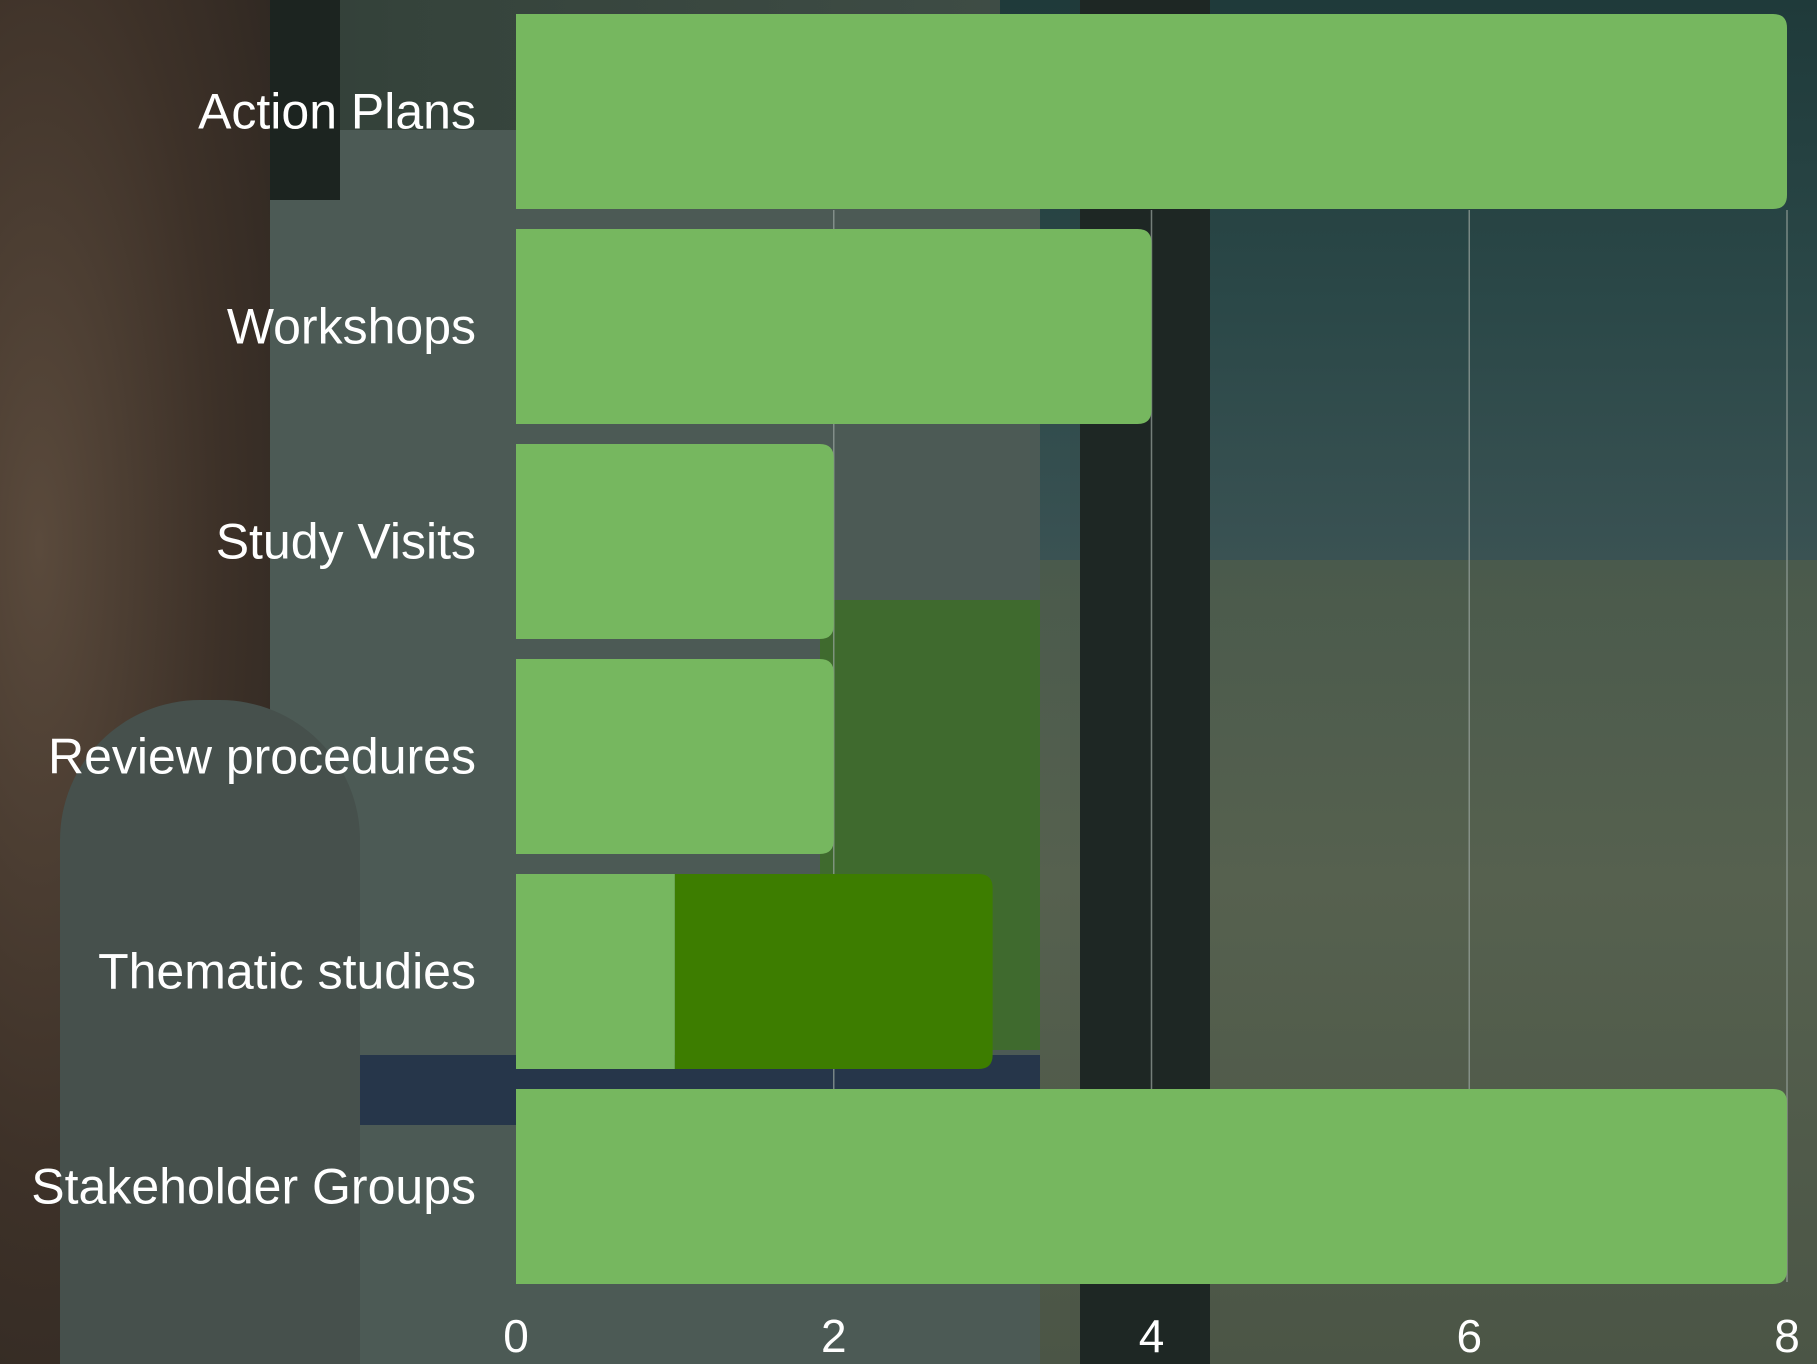 The image size is (1817, 1364). Describe the element at coordinates (287, 972) in the screenshot. I see `category-label: Thematic studies` at that location.